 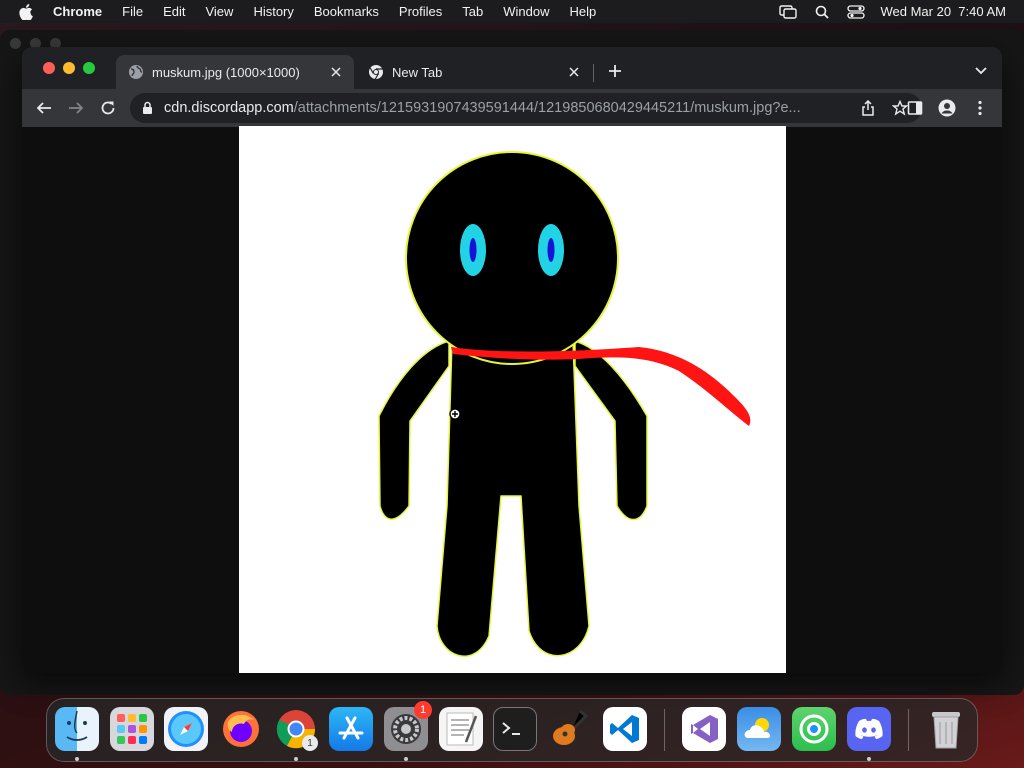 What do you see at coordinates (136, 72) in the screenshot?
I see `globe-icon` at bounding box center [136, 72].